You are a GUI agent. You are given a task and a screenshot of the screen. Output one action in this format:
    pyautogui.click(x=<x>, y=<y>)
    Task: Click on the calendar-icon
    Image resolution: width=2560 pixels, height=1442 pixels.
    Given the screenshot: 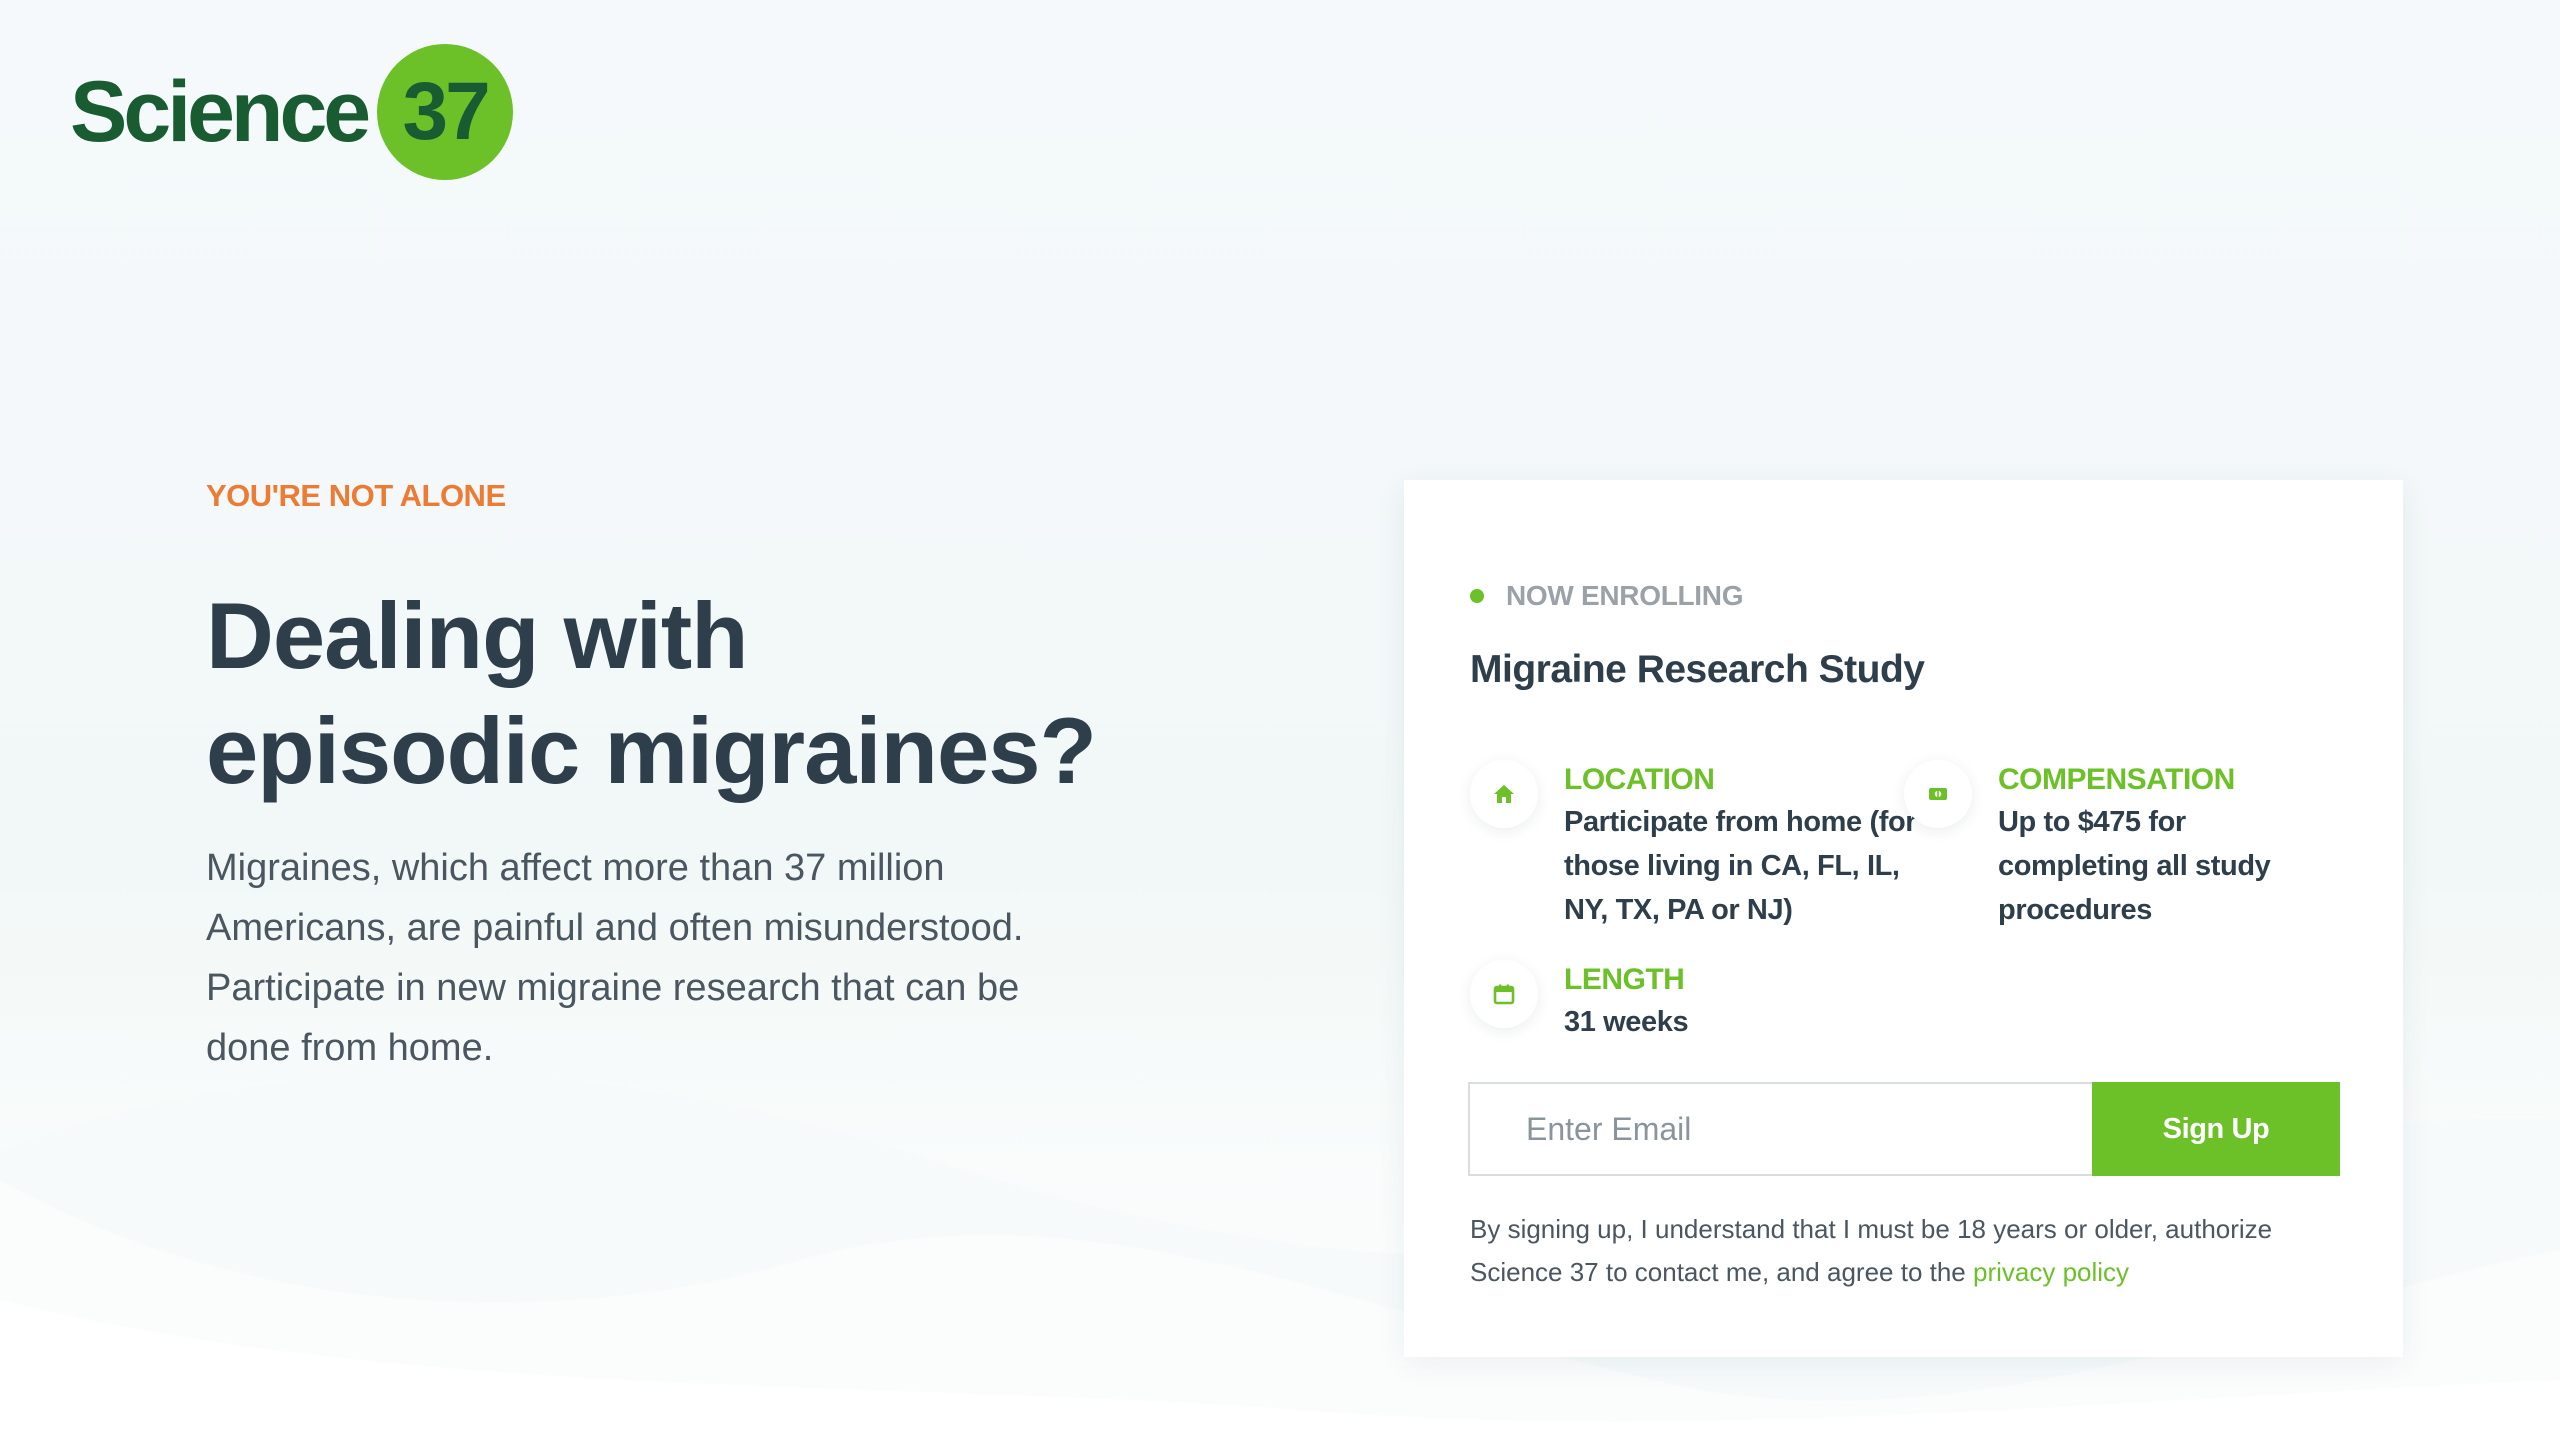 What is the action you would take?
    pyautogui.click(x=1504, y=994)
    